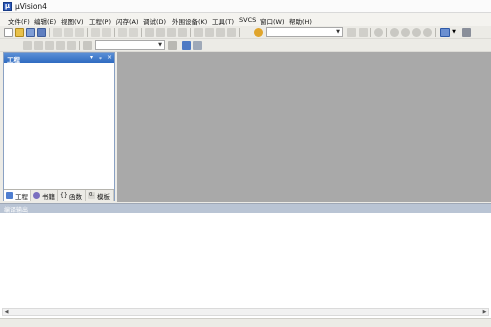  I want to click on redo-icon, so click(106, 32).